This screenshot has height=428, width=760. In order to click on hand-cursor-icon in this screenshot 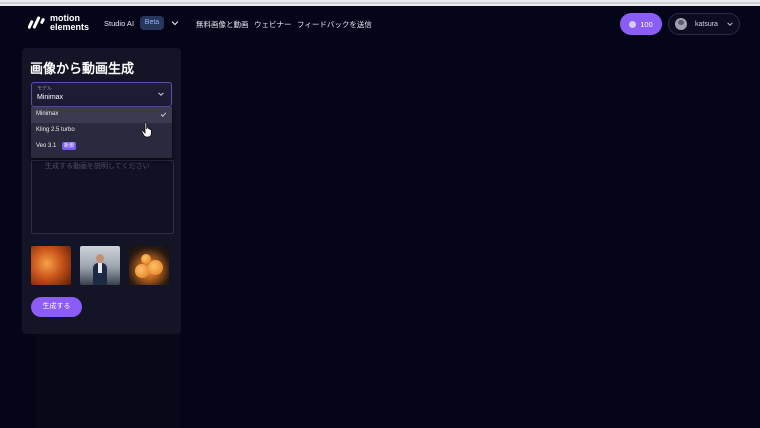, I will do `click(146, 130)`.